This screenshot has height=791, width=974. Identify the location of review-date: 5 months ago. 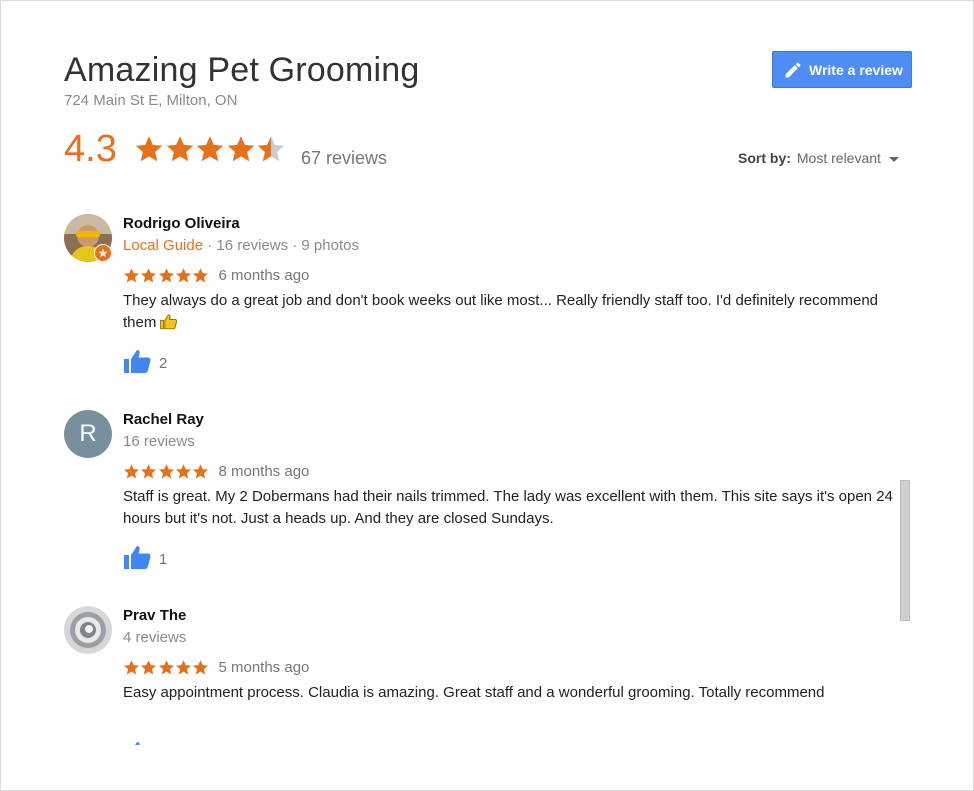
(264, 667).